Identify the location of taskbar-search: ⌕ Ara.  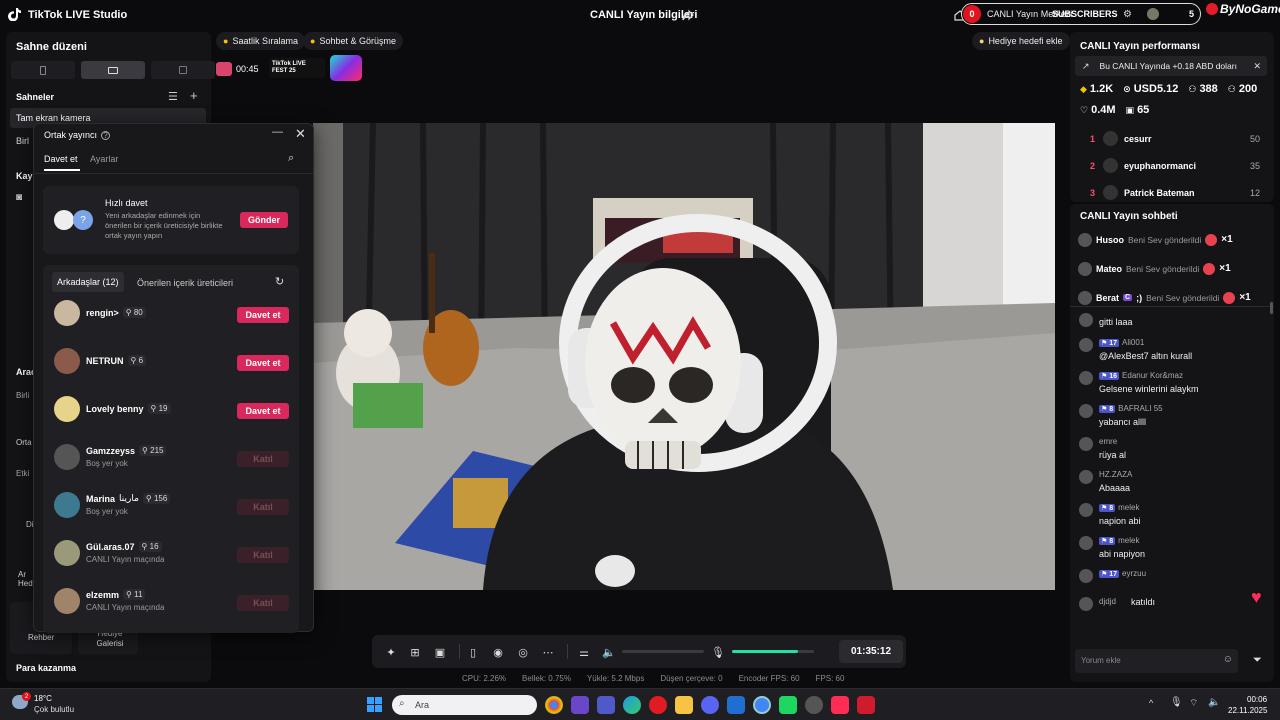
(464, 705).